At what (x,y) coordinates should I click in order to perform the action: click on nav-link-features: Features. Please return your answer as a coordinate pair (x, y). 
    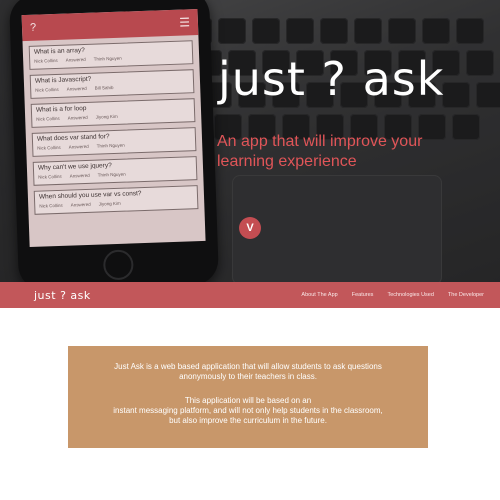
    Looking at the image, I should click on (363, 295).